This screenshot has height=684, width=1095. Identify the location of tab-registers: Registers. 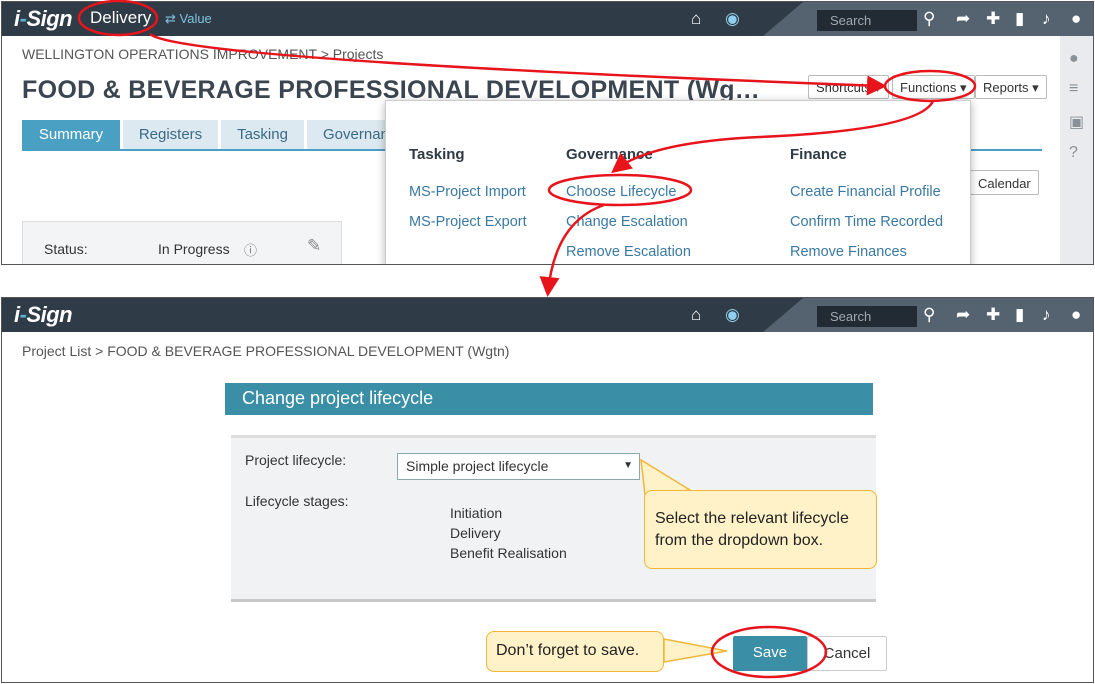
(170, 135).